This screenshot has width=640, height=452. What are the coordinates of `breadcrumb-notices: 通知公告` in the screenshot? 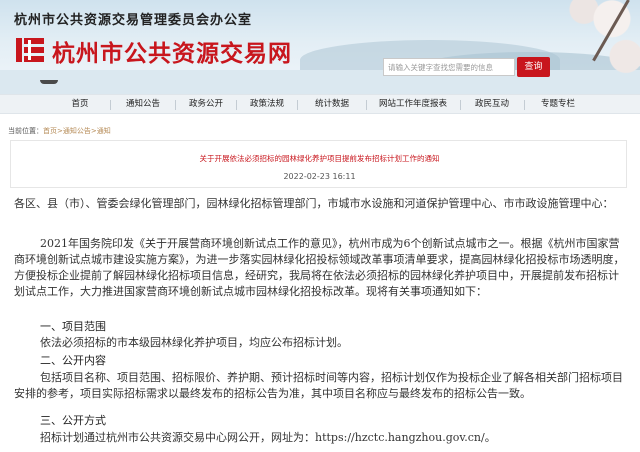 It's located at (77, 131).